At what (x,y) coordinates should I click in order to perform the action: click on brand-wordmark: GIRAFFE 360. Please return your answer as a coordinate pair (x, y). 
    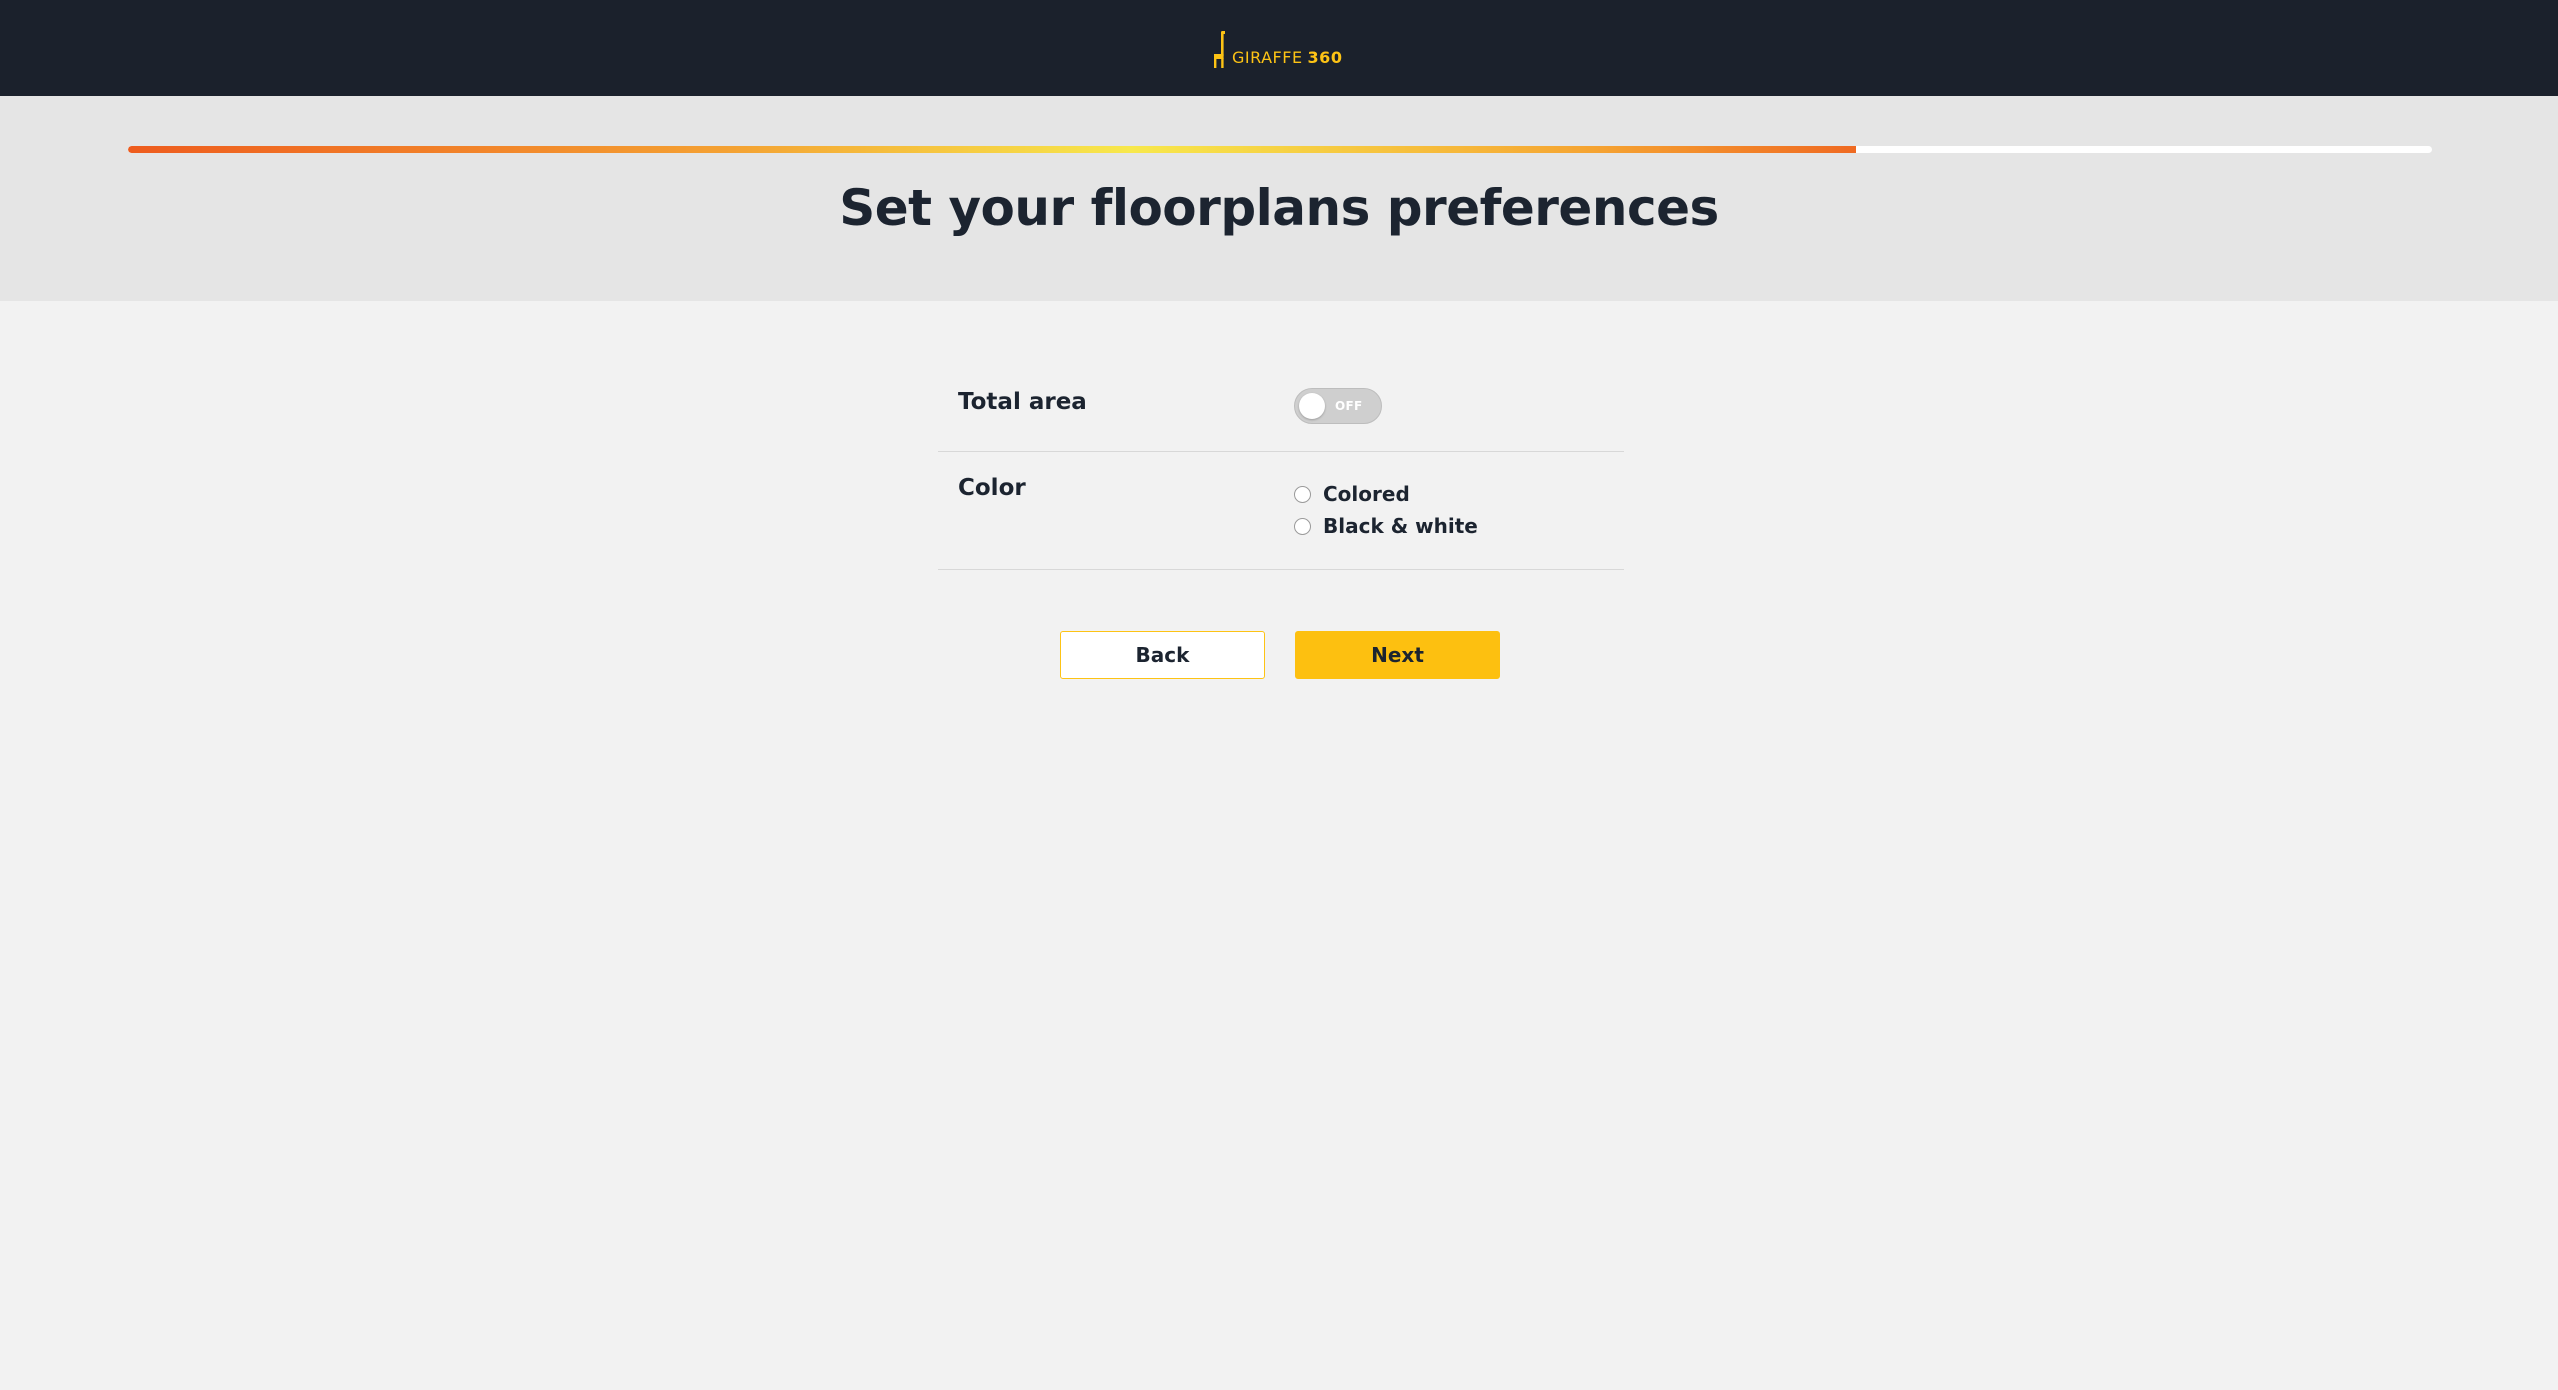
    Looking at the image, I should click on (1287, 58).